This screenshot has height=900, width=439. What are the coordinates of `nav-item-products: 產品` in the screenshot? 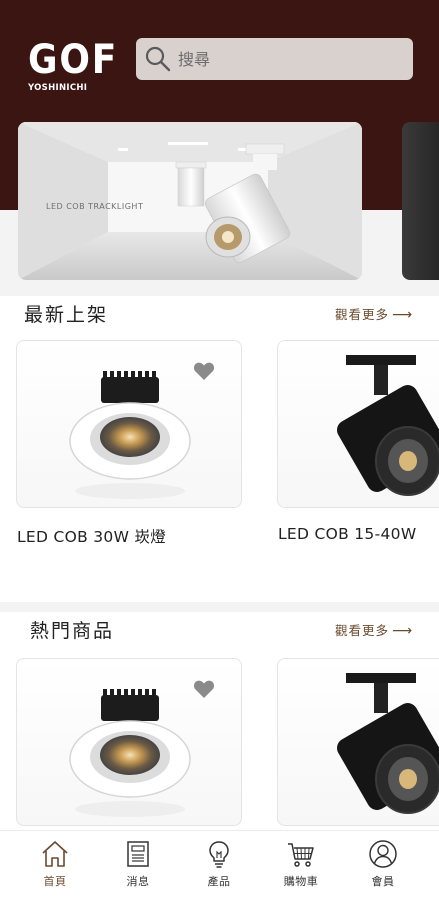 It's located at (219, 867).